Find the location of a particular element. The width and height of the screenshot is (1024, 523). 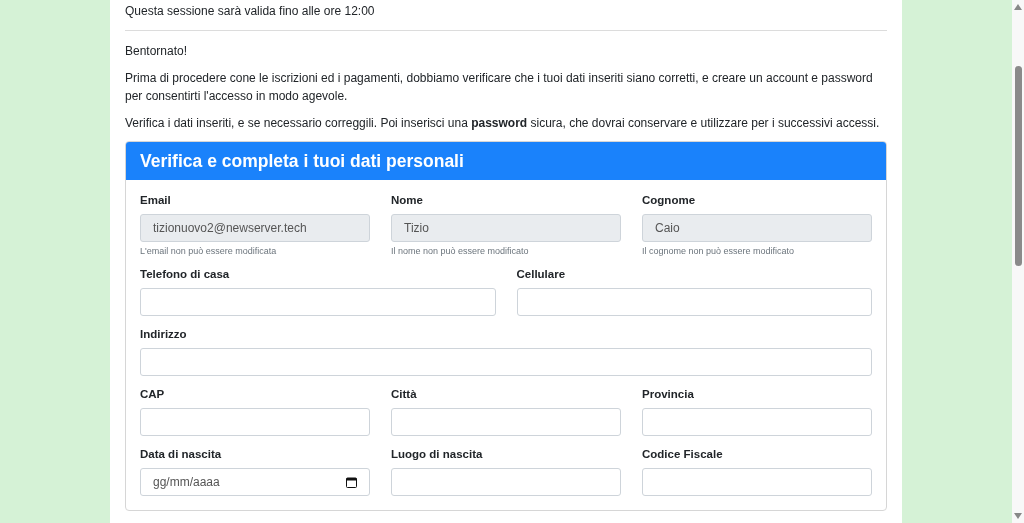

help-text: Il cognome non può essere modificato is located at coordinates (719, 251).